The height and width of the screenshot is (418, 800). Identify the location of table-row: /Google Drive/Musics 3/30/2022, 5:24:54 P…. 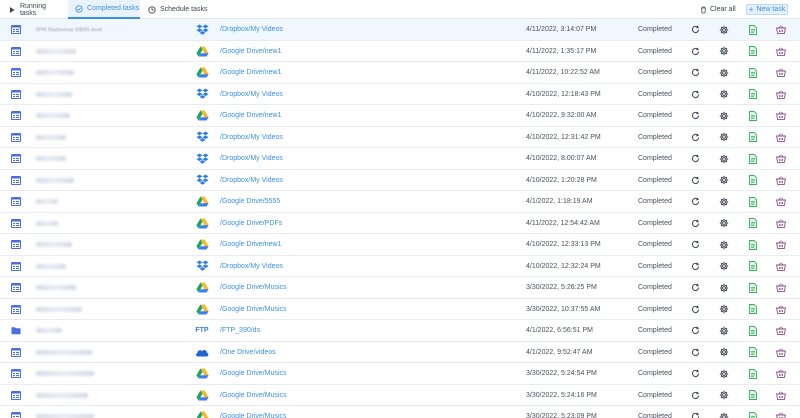
(400, 374).